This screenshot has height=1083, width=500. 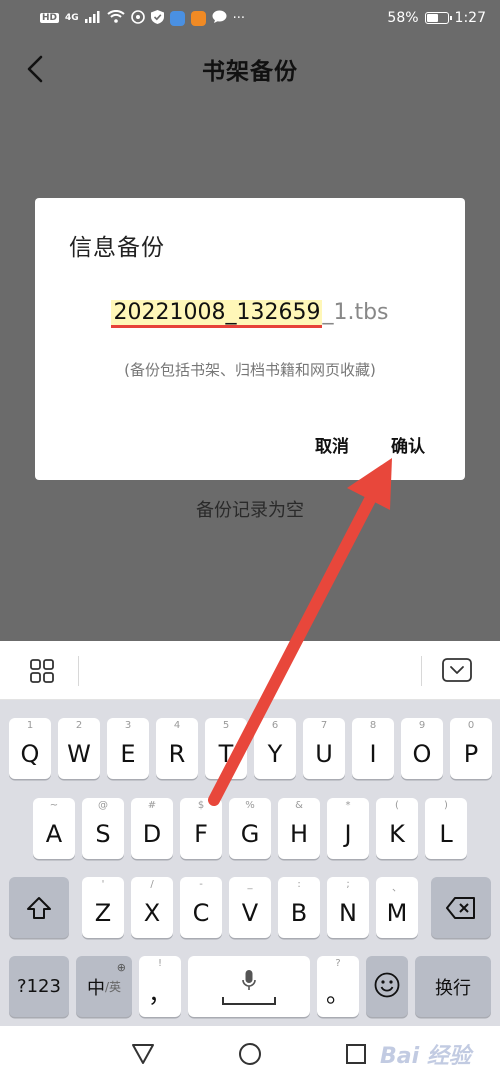 What do you see at coordinates (390, 444) in the screenshot?
I see `dialog-actions: 取消 确认` at bounding box center [390, 444].